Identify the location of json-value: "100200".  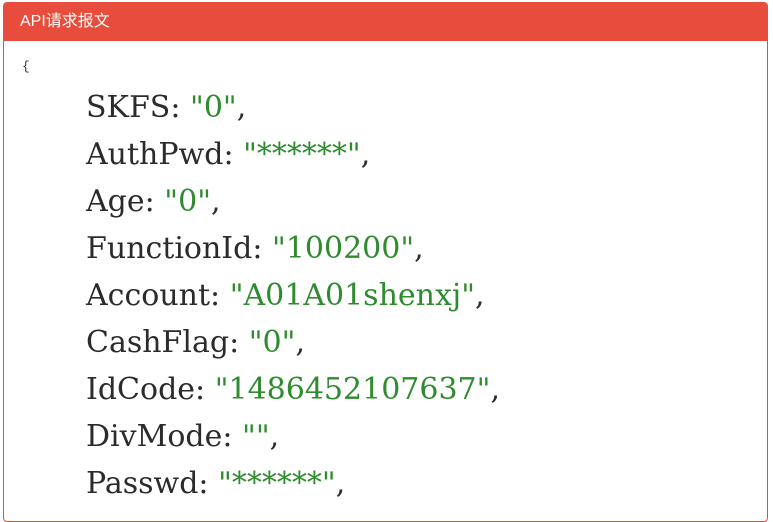
(343, 248).